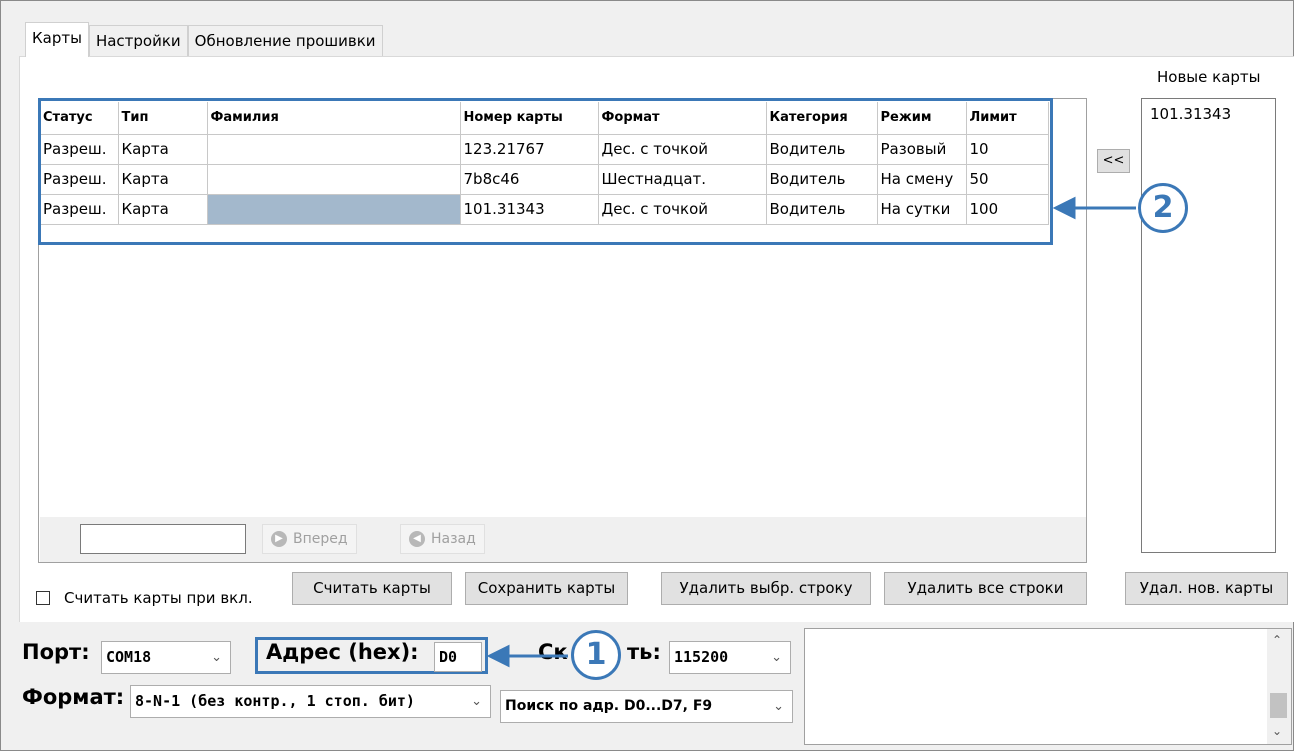  I want to click on tab-cards: Карты, so click(57, 39).